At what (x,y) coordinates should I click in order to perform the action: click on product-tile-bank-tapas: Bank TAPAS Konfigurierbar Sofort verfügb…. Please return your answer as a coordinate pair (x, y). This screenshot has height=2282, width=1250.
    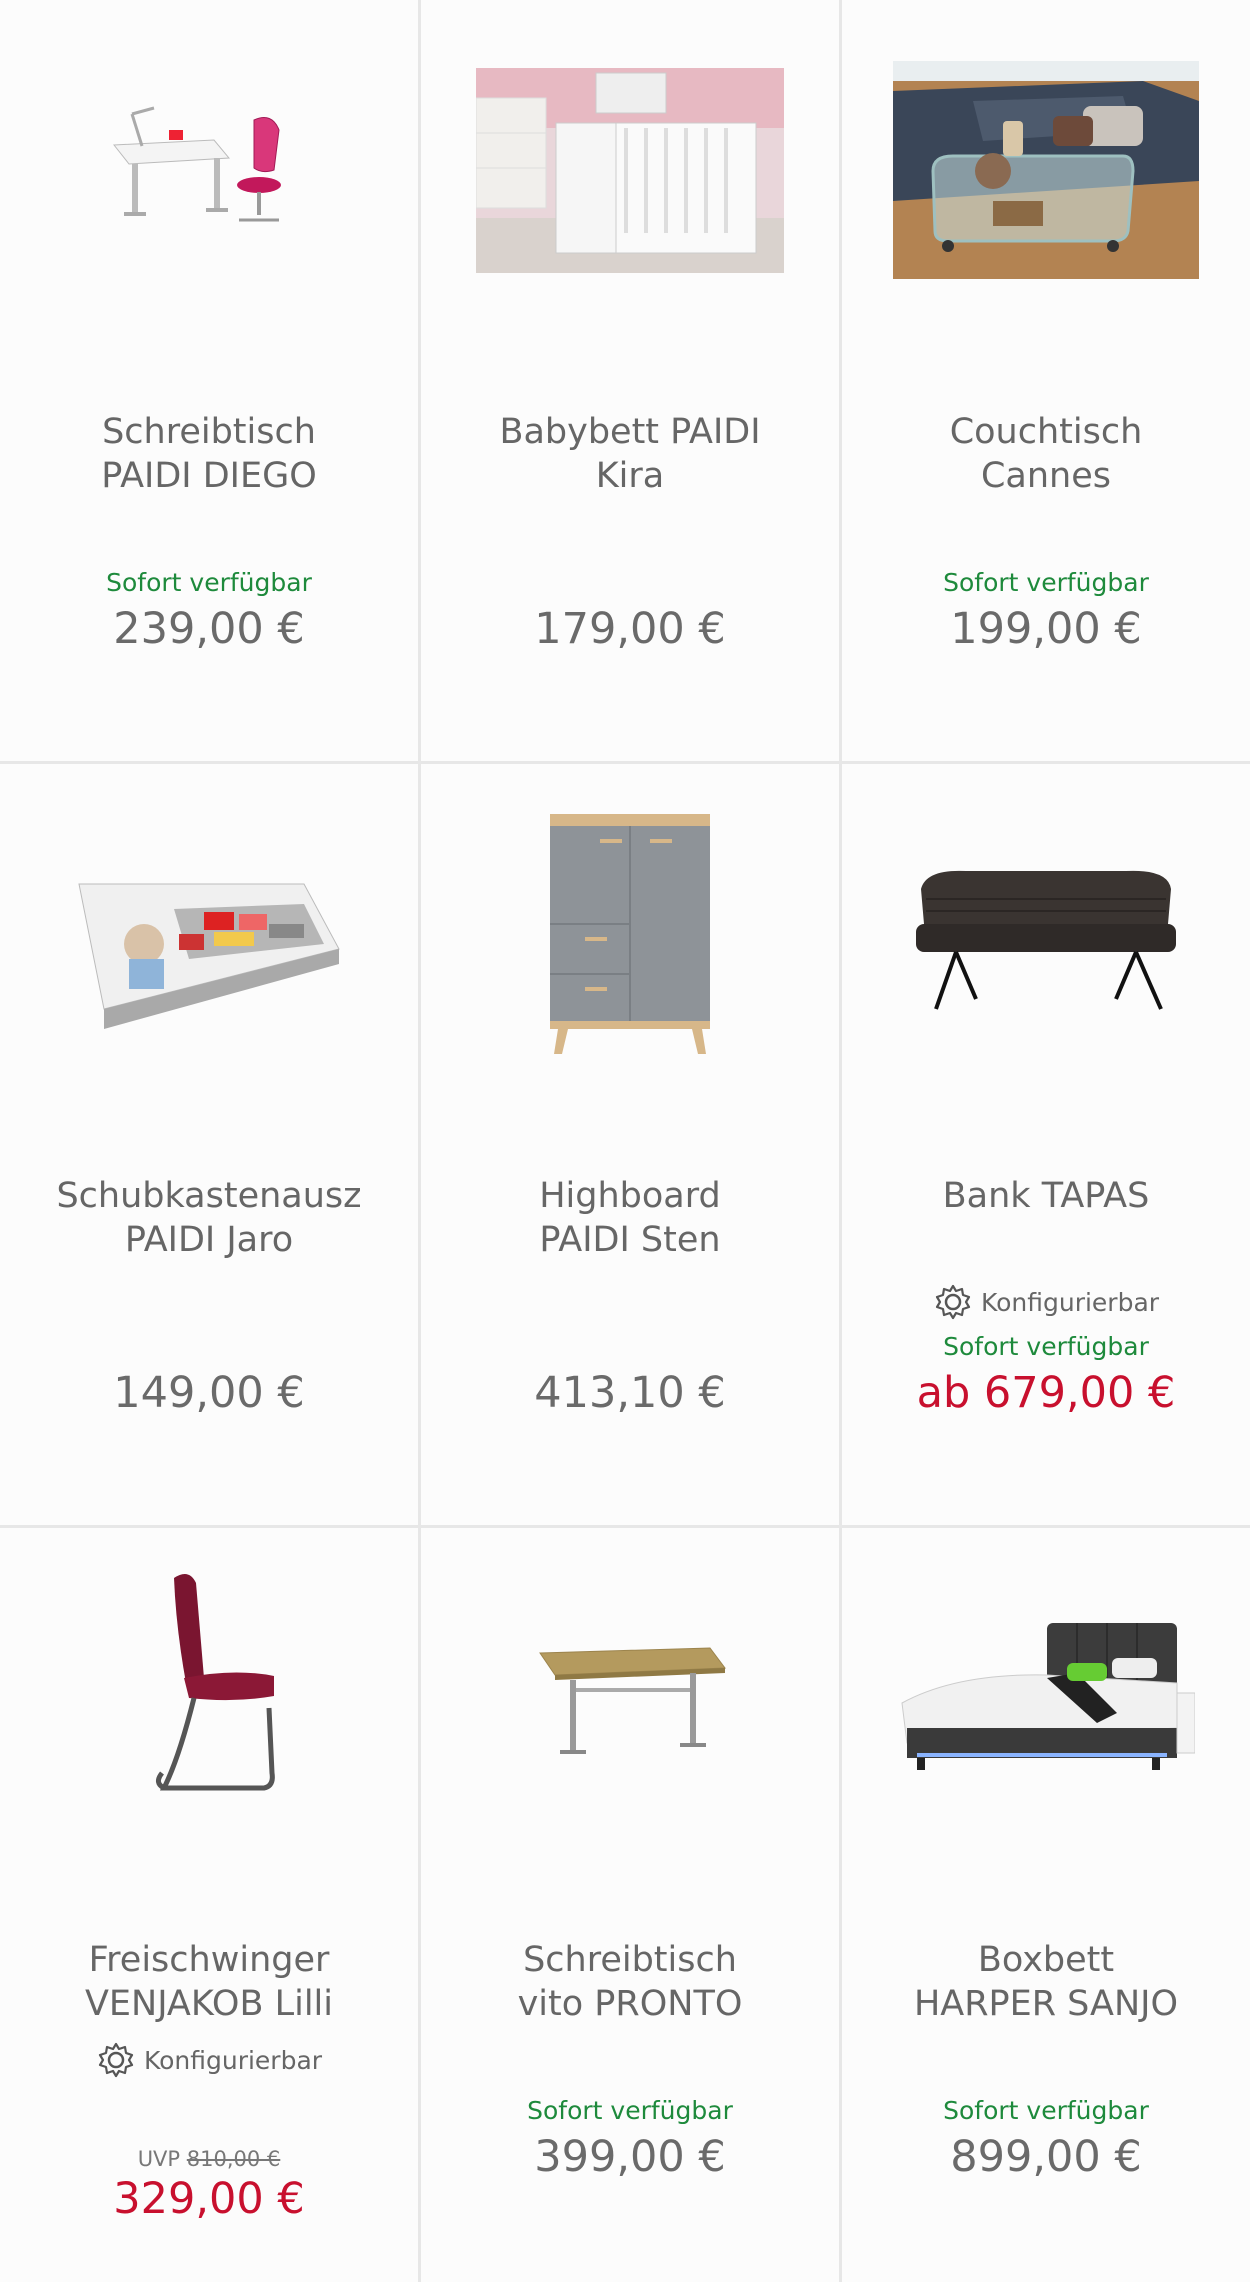
    Looking at the image, I should click on (1046, 1144).